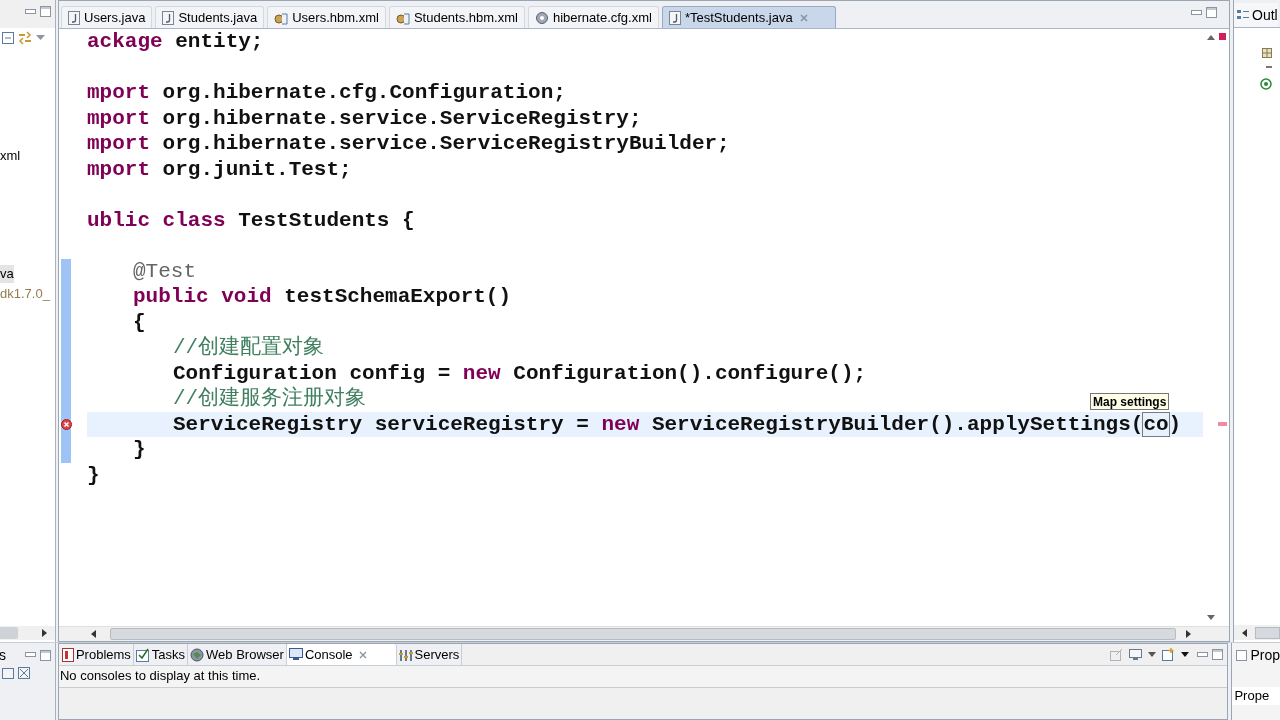 This screenshot has width=1280, height=720. I want to click on tooltip: Map settings, so click(1130, 401).